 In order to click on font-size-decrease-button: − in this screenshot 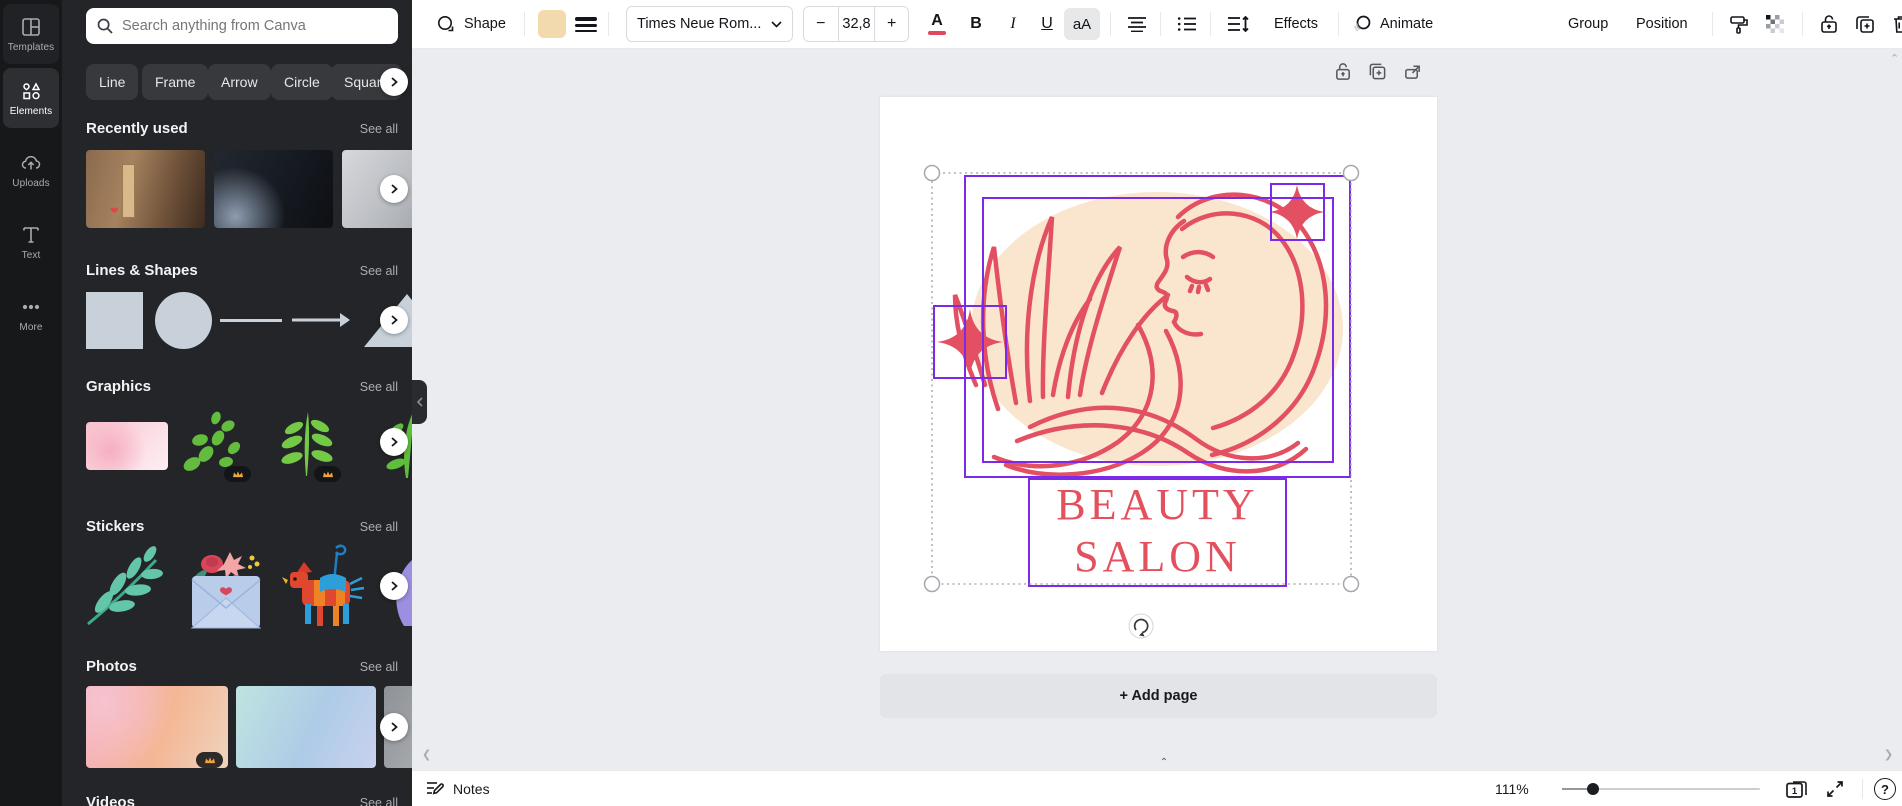, I will do `click(821, 24)`.